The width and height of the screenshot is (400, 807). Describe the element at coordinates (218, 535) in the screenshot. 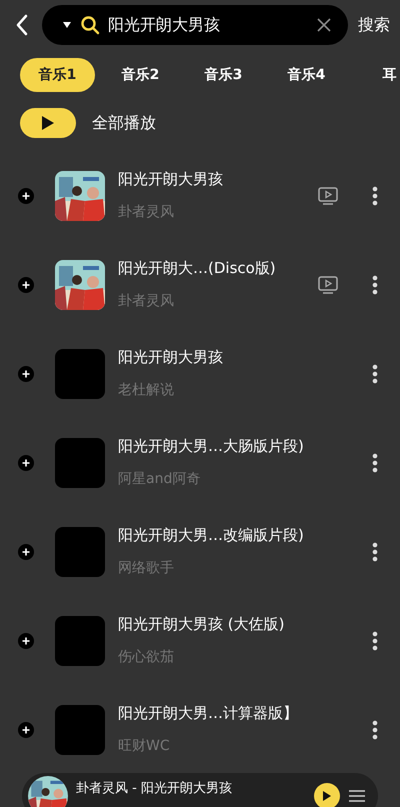

I see `song-title: 阳光开朗大男…改编版片段)` at that location.